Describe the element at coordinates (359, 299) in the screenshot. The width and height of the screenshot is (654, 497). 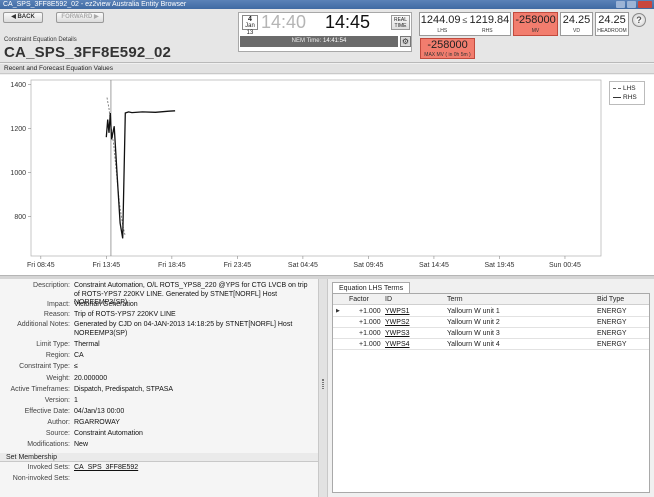
I see `column-header-factor: Factor` at that location.